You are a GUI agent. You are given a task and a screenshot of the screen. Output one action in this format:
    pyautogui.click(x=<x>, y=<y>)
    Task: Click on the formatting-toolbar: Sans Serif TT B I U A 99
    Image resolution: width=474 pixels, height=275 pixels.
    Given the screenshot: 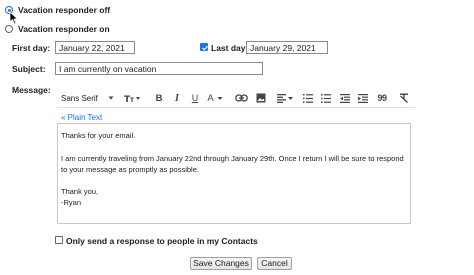 What is the action you would take?
    pyautogui.click(x=236, y=98)
    